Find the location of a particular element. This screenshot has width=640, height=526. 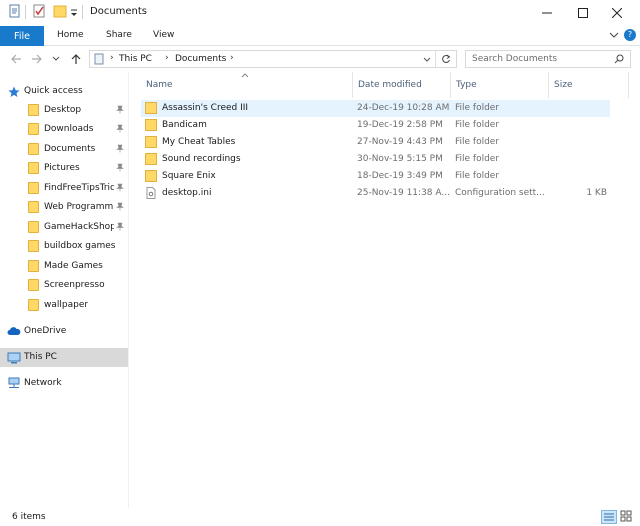

forward-button is located at coordinates (37, 59).